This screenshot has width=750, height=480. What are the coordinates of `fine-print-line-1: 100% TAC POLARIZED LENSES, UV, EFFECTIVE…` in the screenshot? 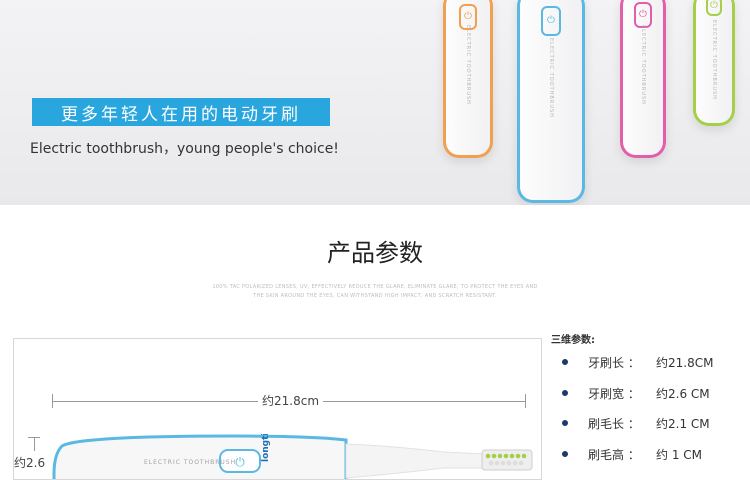 It's located at (375, 287).